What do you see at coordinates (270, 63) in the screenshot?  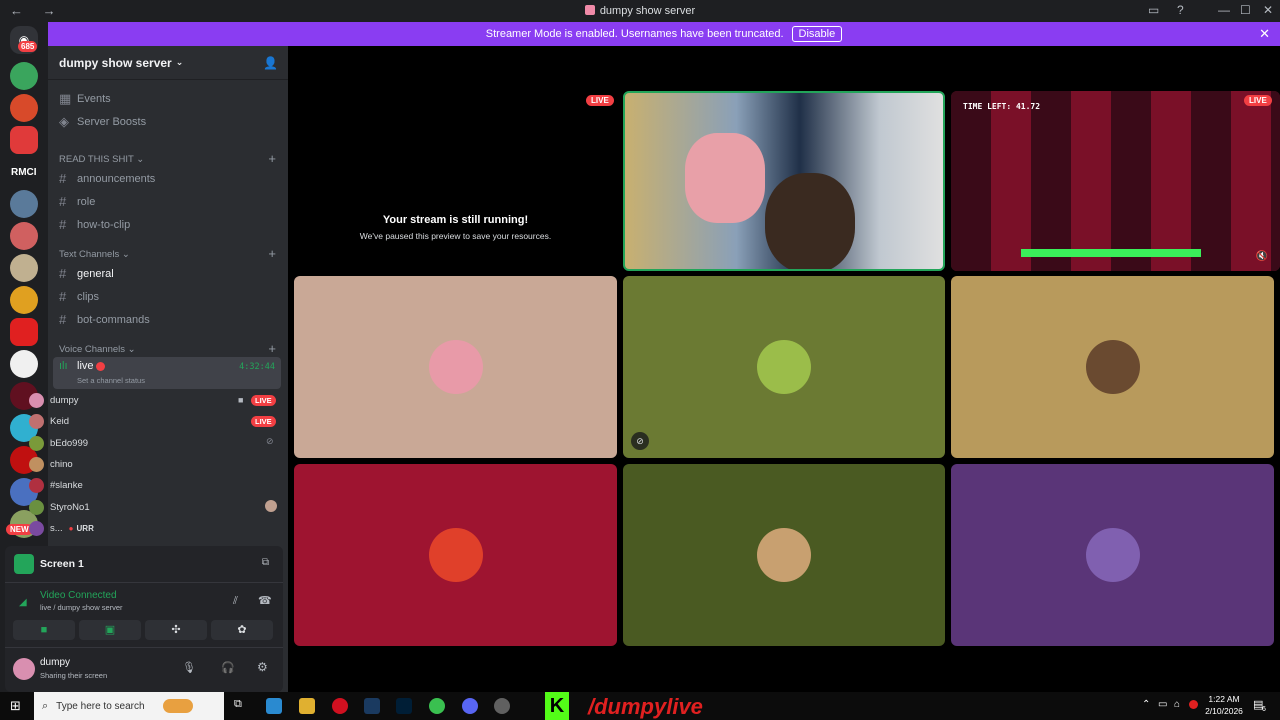 I see `invite-icon: 👤` at bounding box center [270, 63].